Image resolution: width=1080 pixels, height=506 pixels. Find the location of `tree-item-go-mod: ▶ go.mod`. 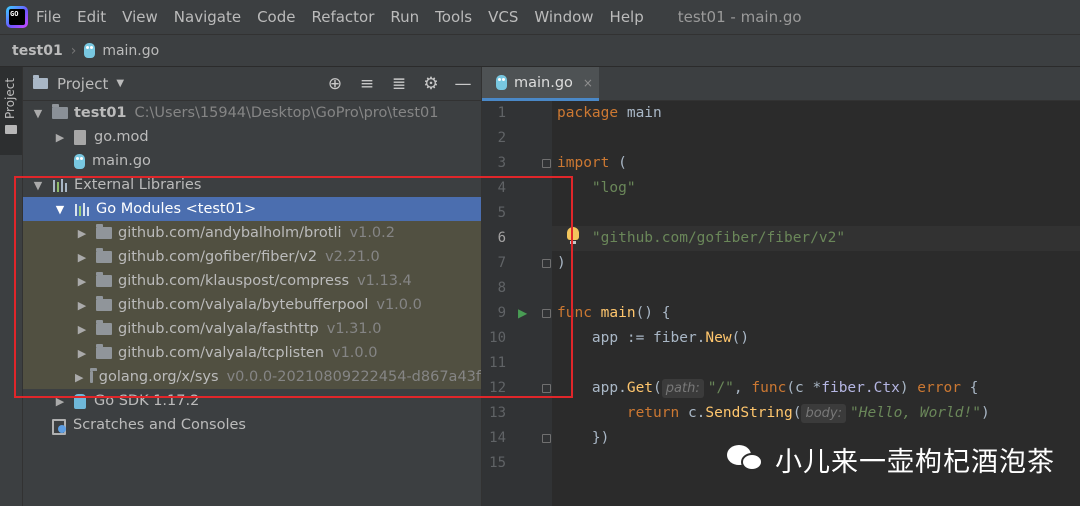

tree-item-go-mod: ▶ go.mod is located at coordinates (252, 137).